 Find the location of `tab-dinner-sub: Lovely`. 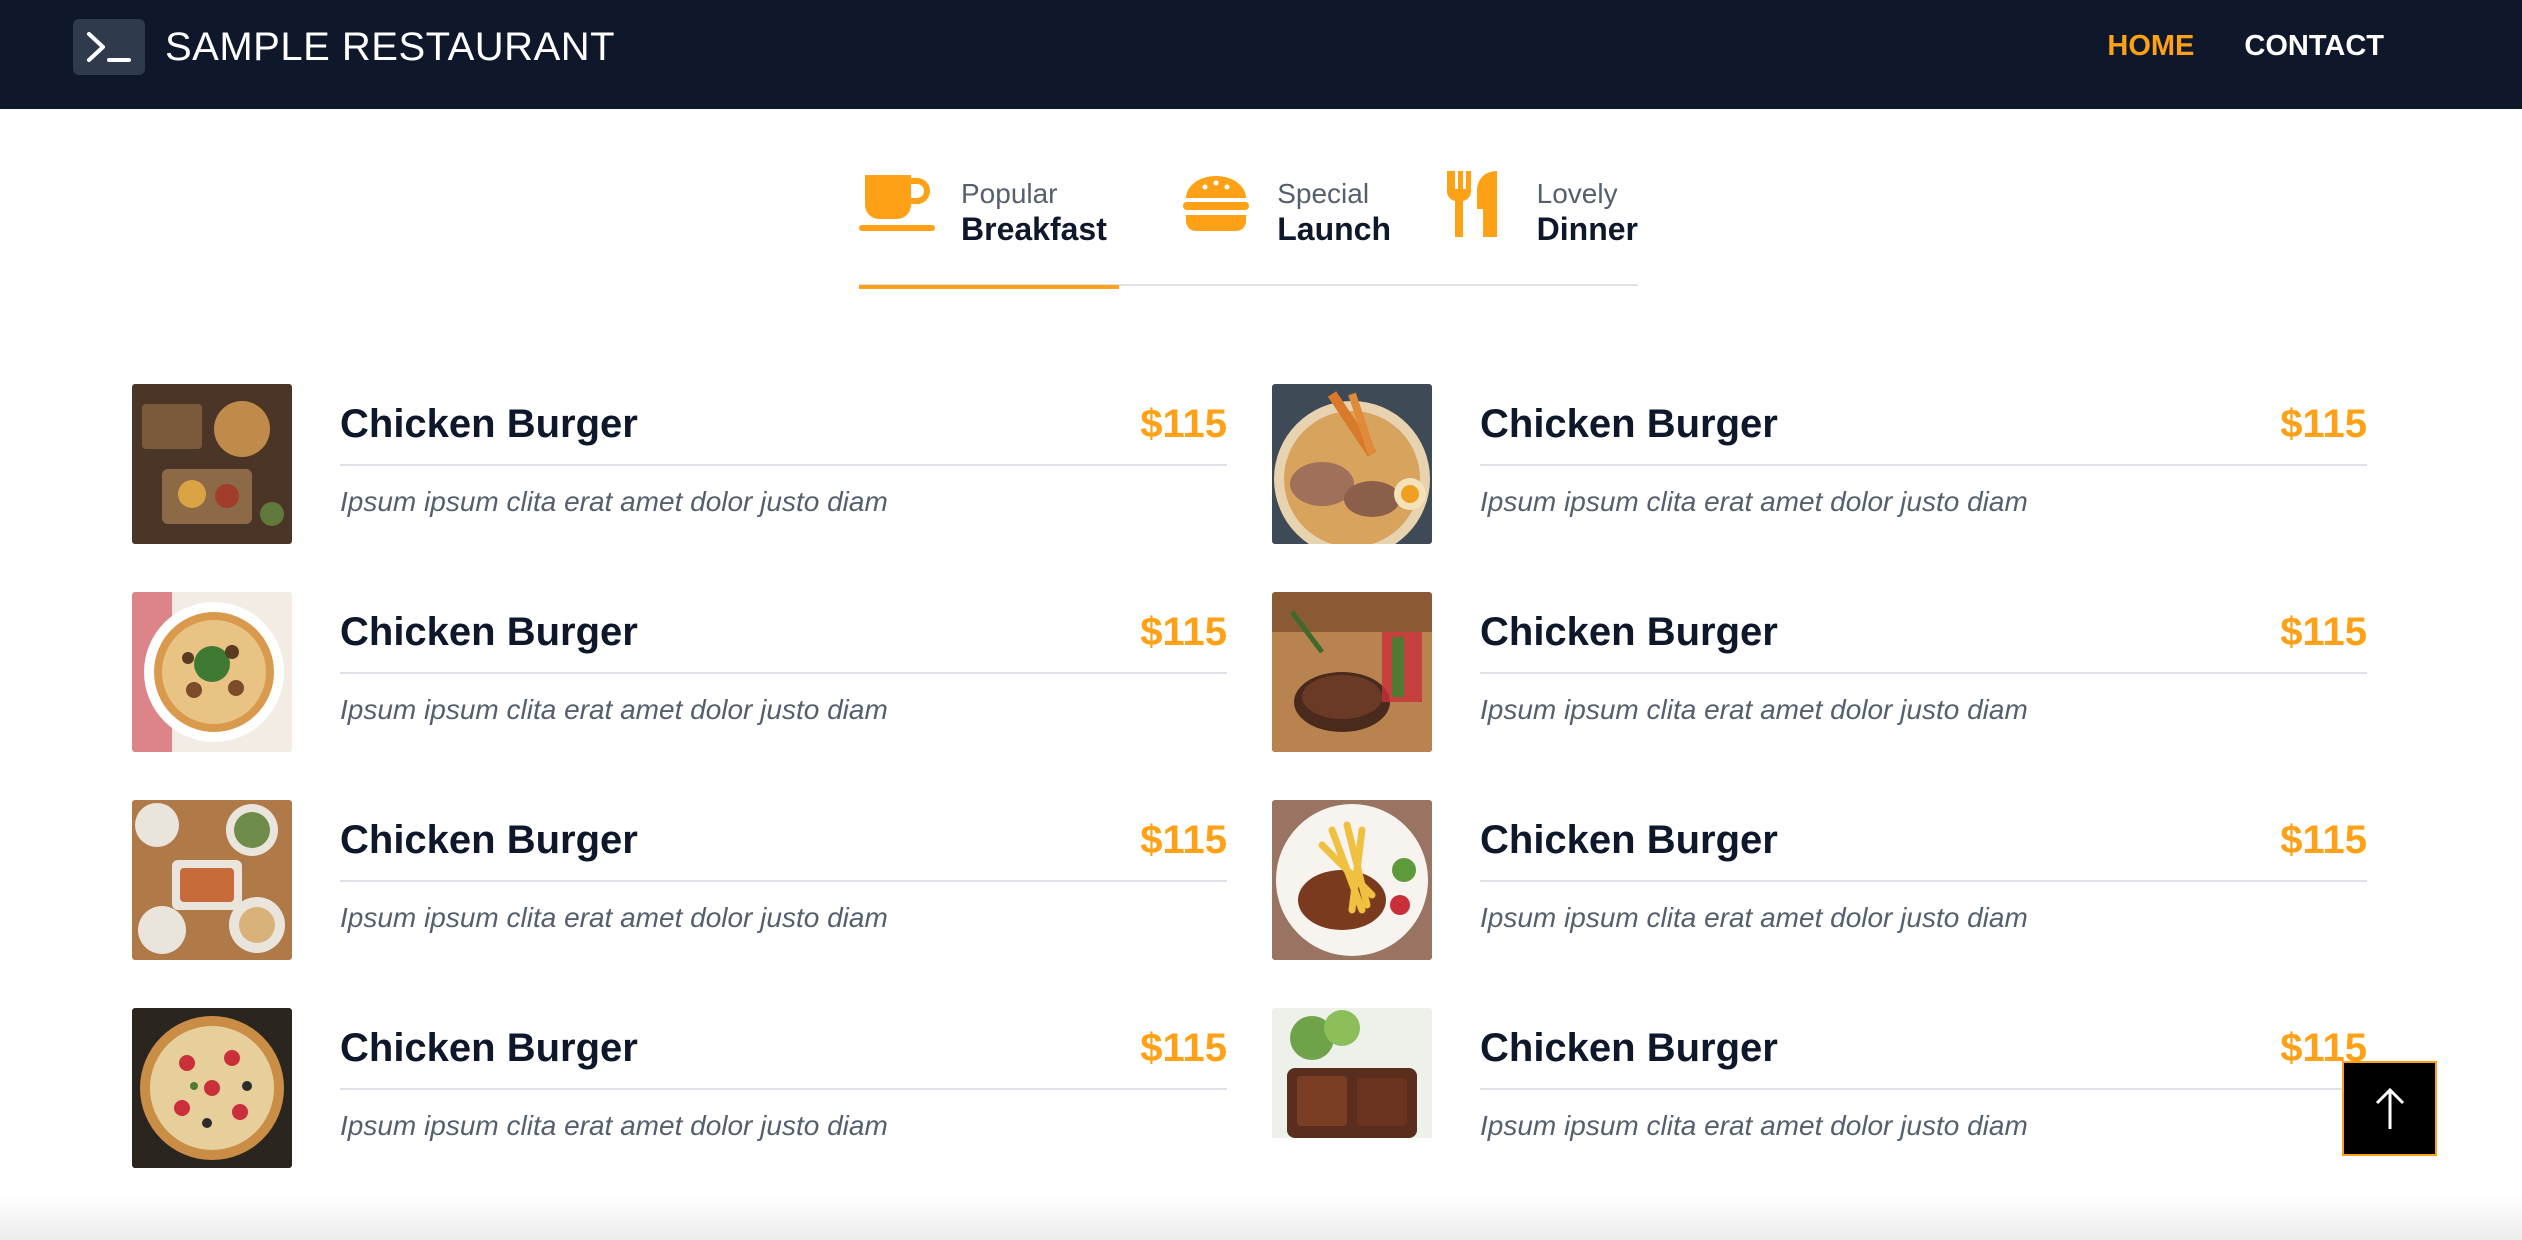

tab-dinner-sub: Lovely is located at coordinates (1577, 193).